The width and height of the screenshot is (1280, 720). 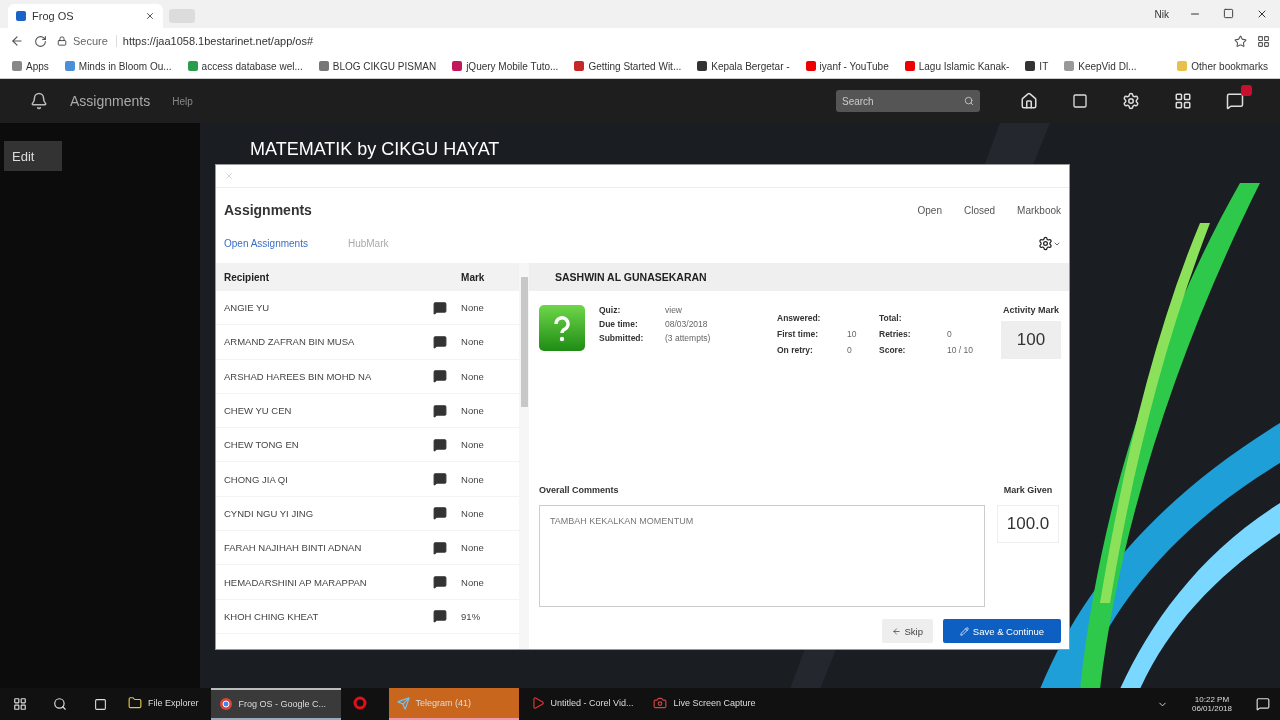 I want to click on scrollbar, so click(x=524, y=456).